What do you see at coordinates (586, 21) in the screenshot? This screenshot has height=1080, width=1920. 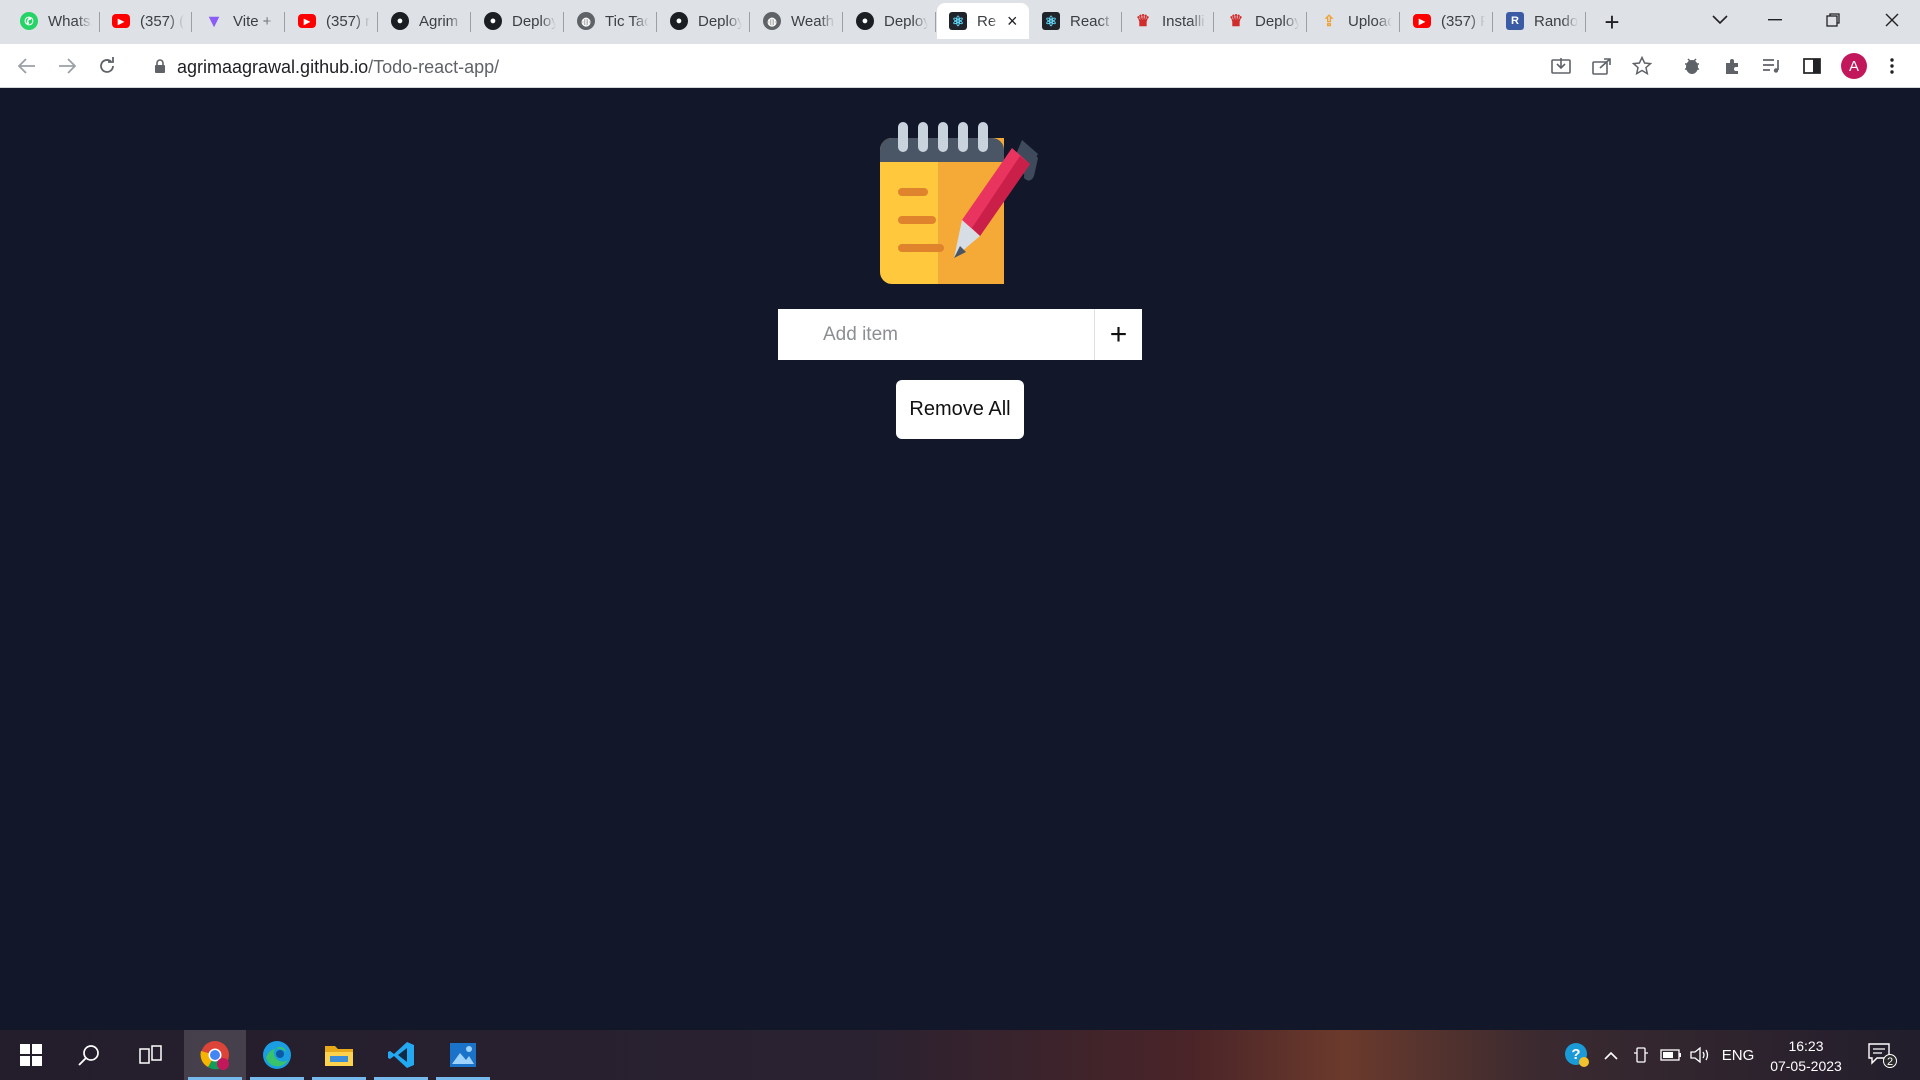 I see `globe-icon: ◍` at bounding box center [586, 21].